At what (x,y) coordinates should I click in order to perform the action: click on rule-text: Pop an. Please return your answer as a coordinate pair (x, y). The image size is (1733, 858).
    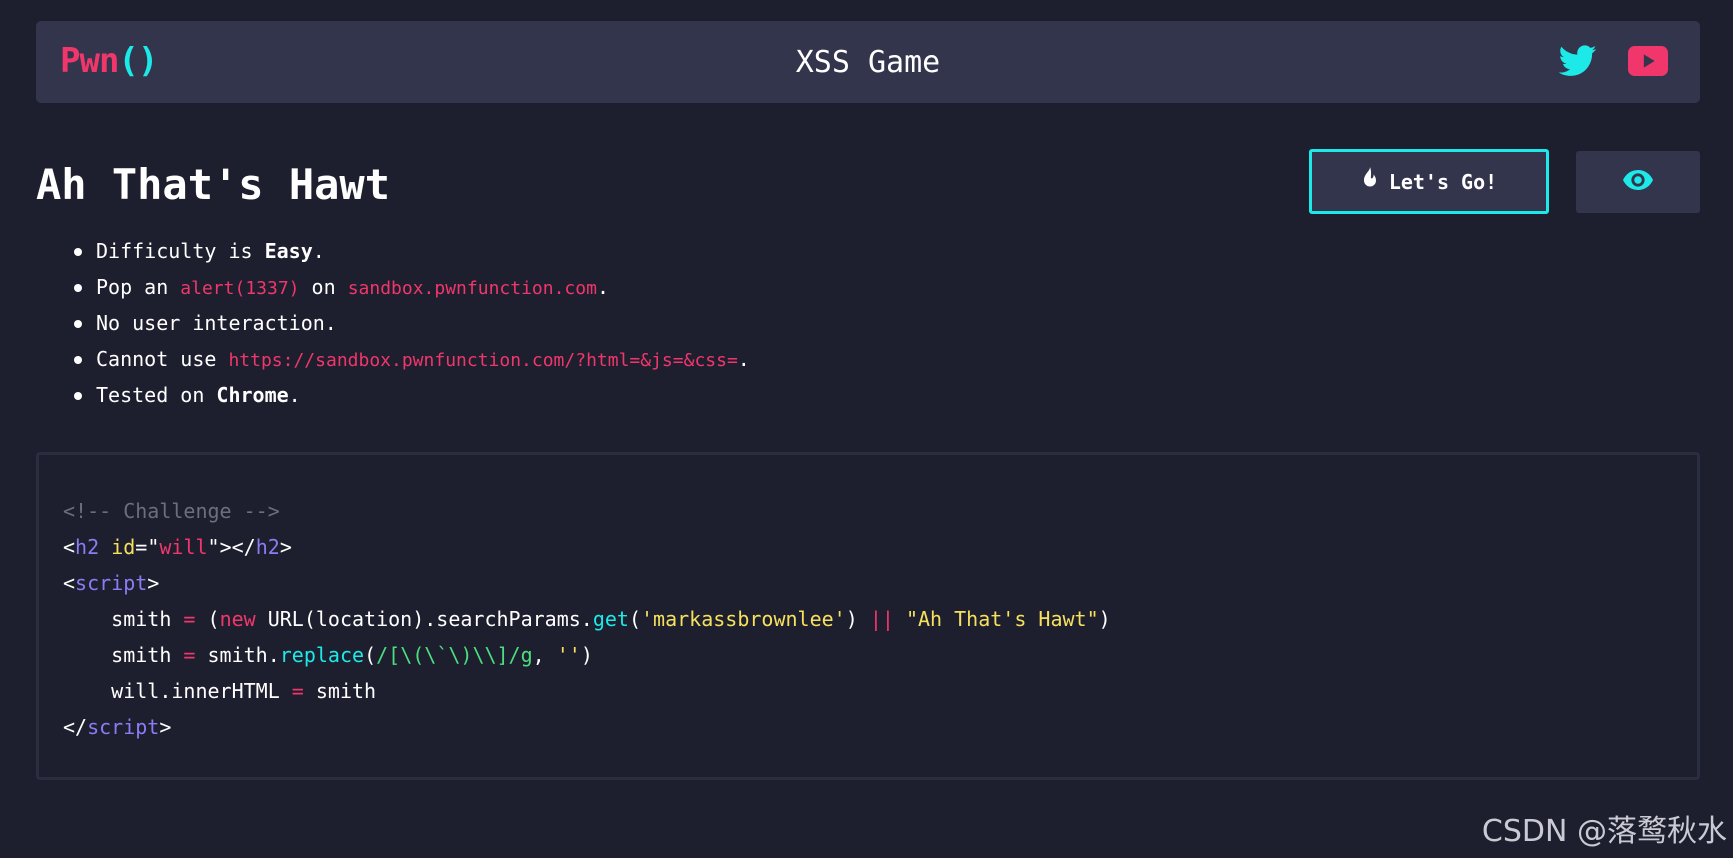
    Looking at the image, I should click on (138, 287).